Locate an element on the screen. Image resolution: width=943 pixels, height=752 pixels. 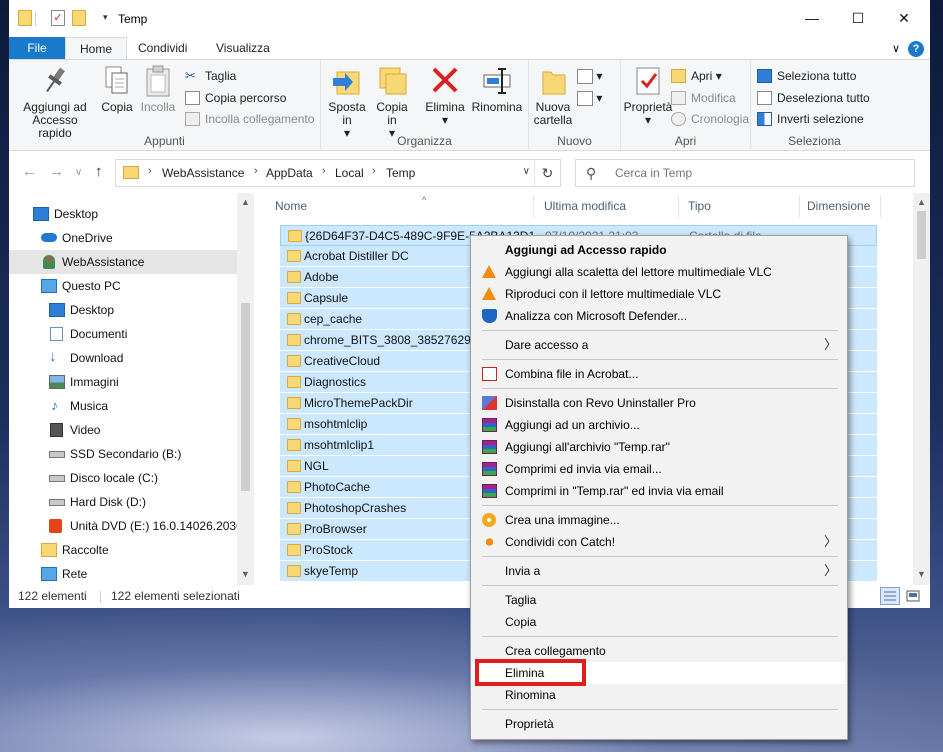
nav-item-musica: ♪ Musica is located at coordinates (123, 406).